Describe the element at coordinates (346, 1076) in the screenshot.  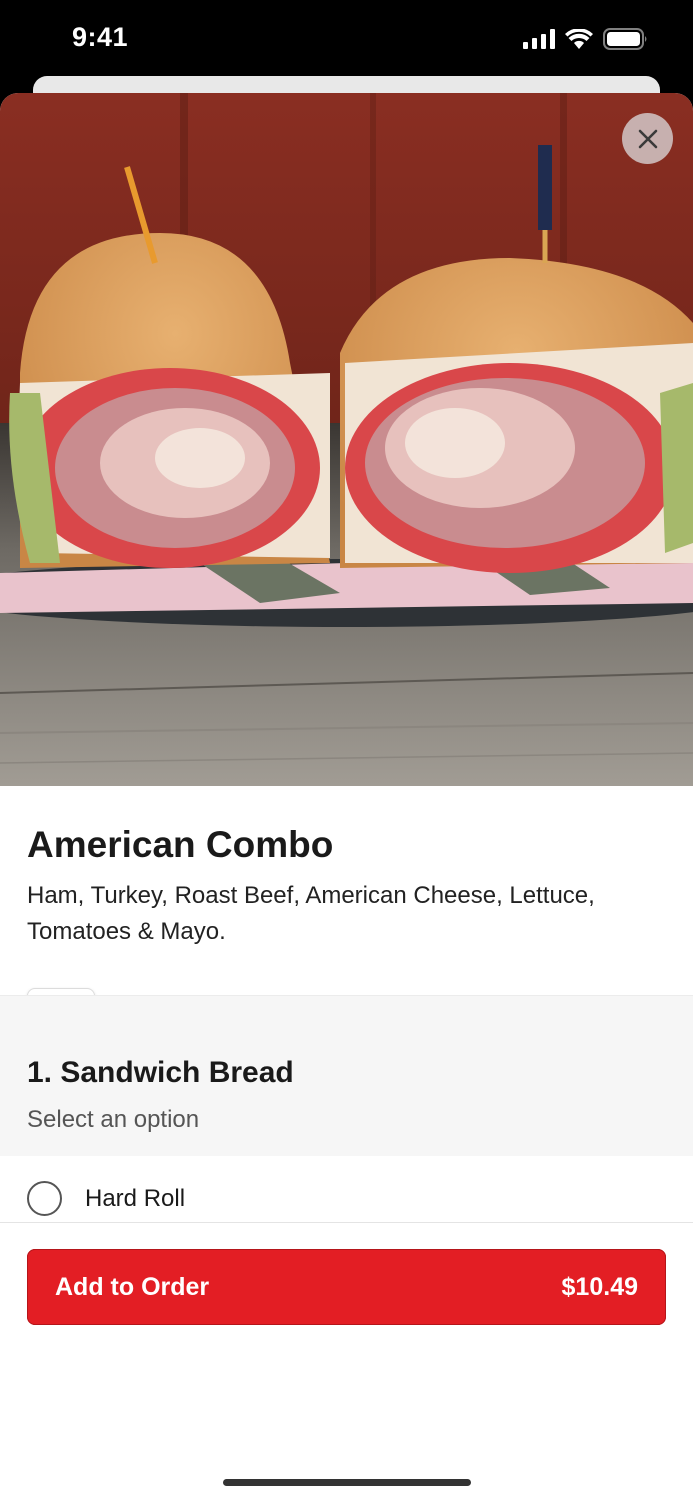
I see `bread-section-header: 1. Sandwich Bread Select an option` at that location.